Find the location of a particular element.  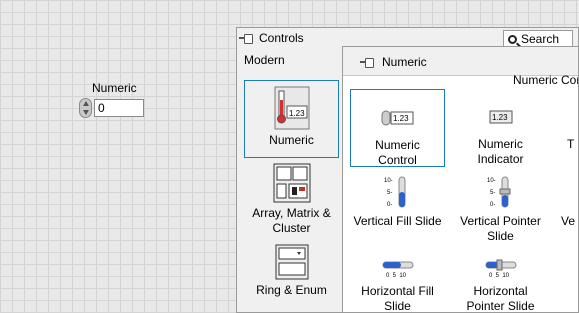

palette-item-vertical-fill-slide: 10- 5- 0- Vertical Fill Slide is located at coordinates (397, 202).